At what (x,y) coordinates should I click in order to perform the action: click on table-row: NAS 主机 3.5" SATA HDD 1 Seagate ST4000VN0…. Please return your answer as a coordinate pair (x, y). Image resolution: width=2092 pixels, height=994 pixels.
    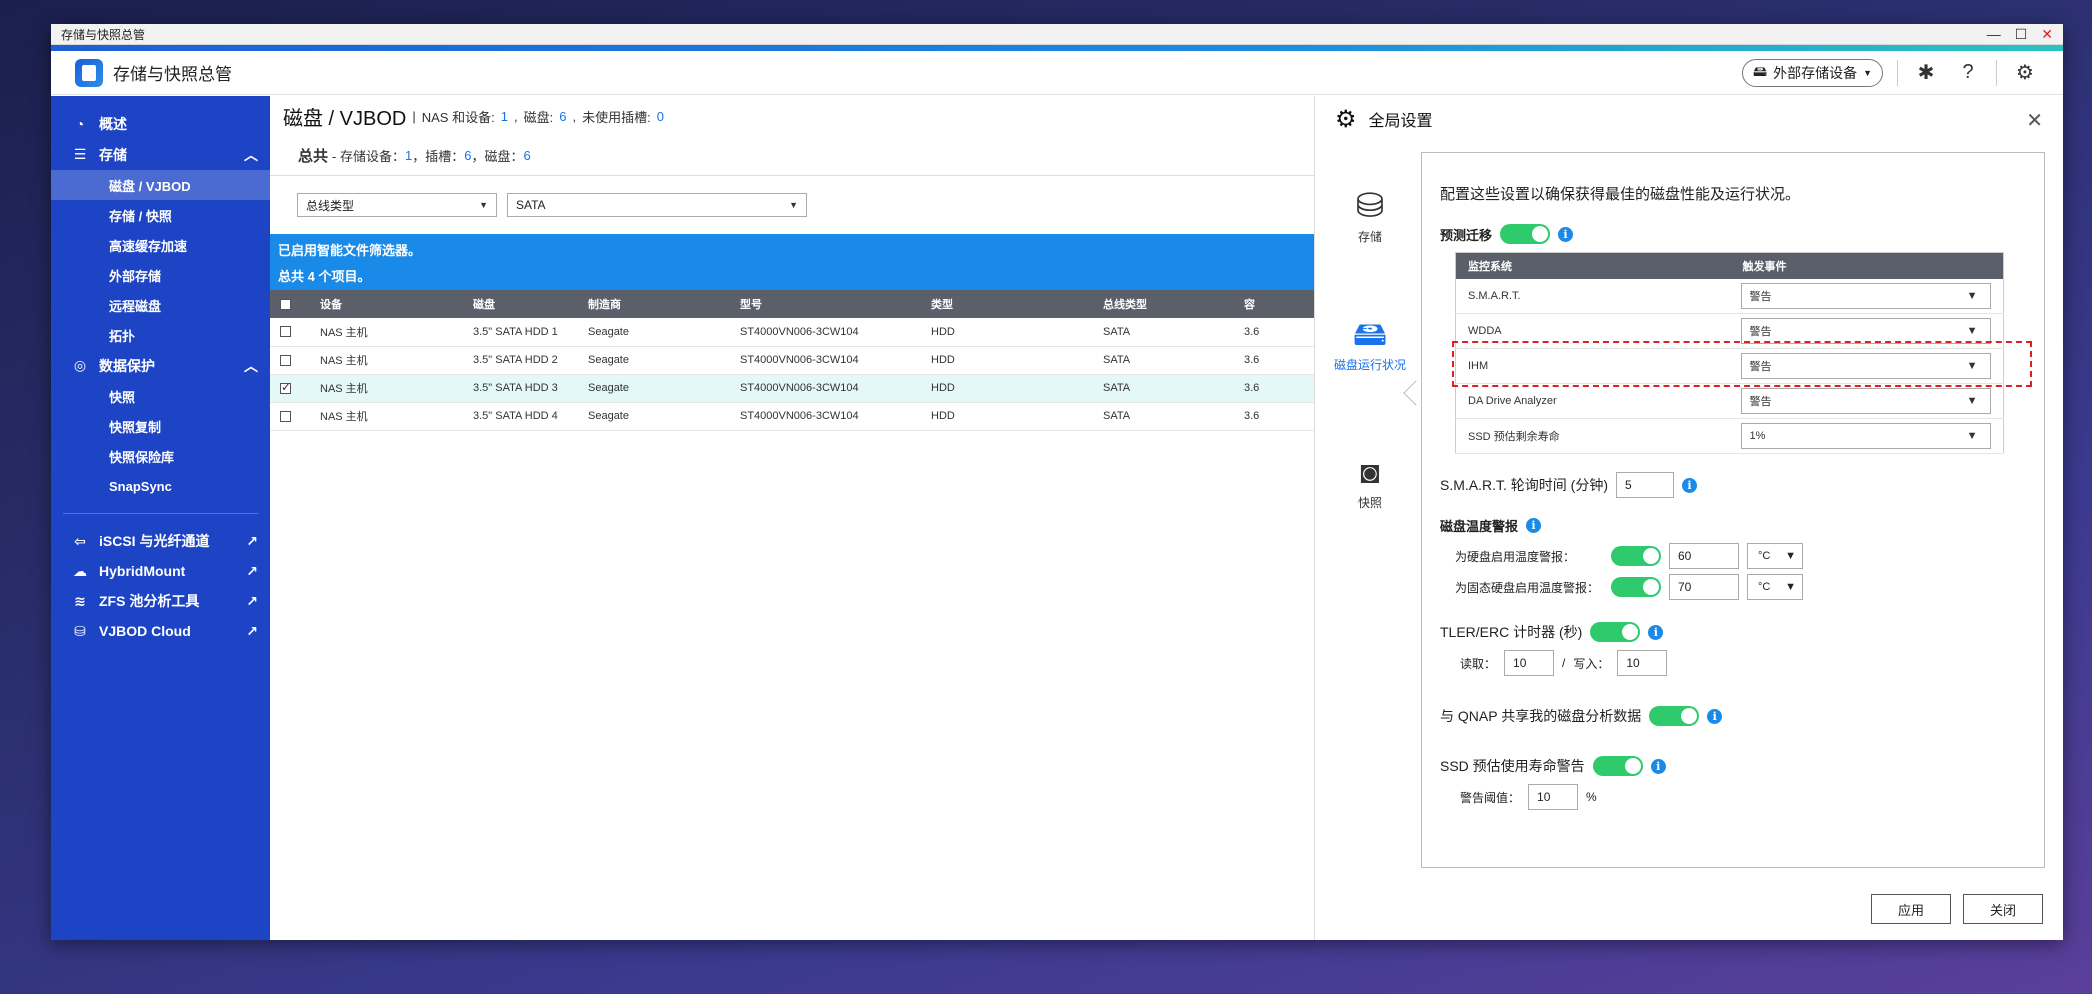
    Looking at the image, I should click on (792, 332).